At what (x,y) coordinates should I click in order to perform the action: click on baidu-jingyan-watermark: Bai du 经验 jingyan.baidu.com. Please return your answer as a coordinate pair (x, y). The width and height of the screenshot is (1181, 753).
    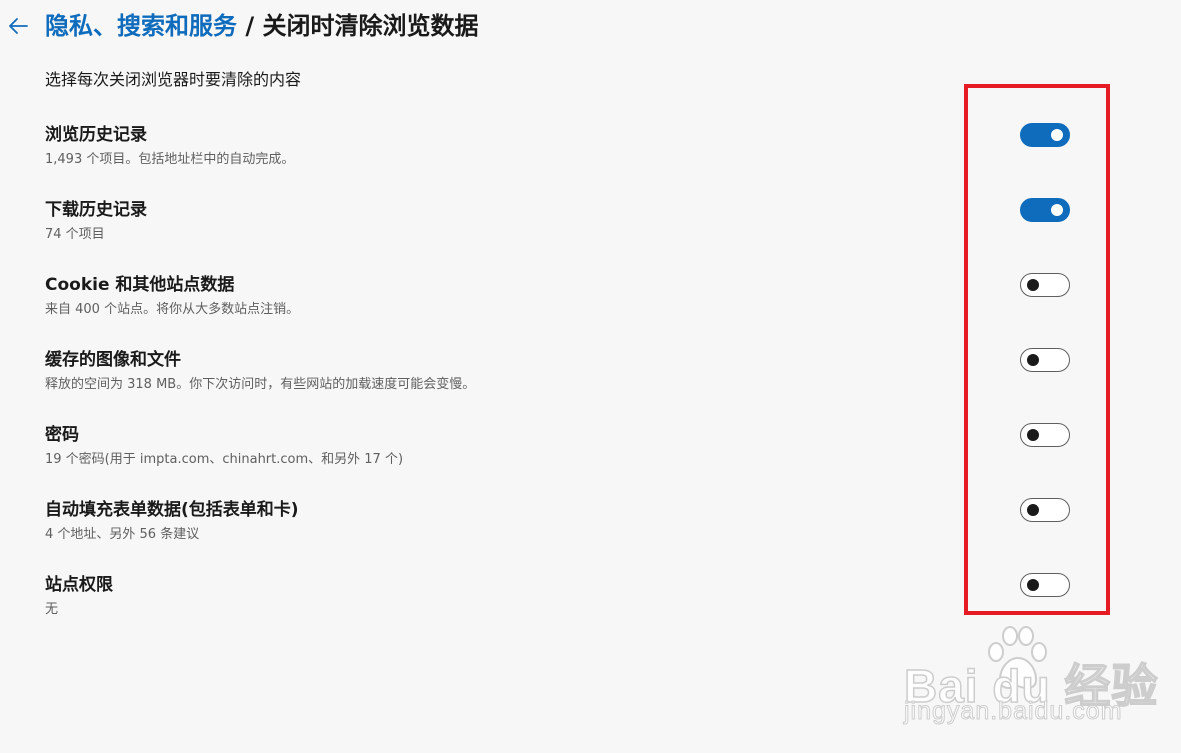
    Looking at the image, I should click on (1030, 678).